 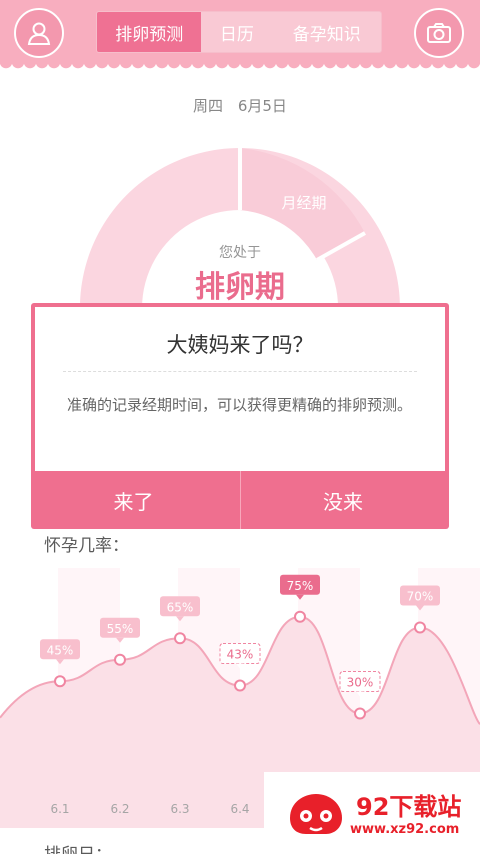 What do you see at coordinates (316, 814) in the screenshot?
I see `watermark-logo` at bounding box center [316, 814].